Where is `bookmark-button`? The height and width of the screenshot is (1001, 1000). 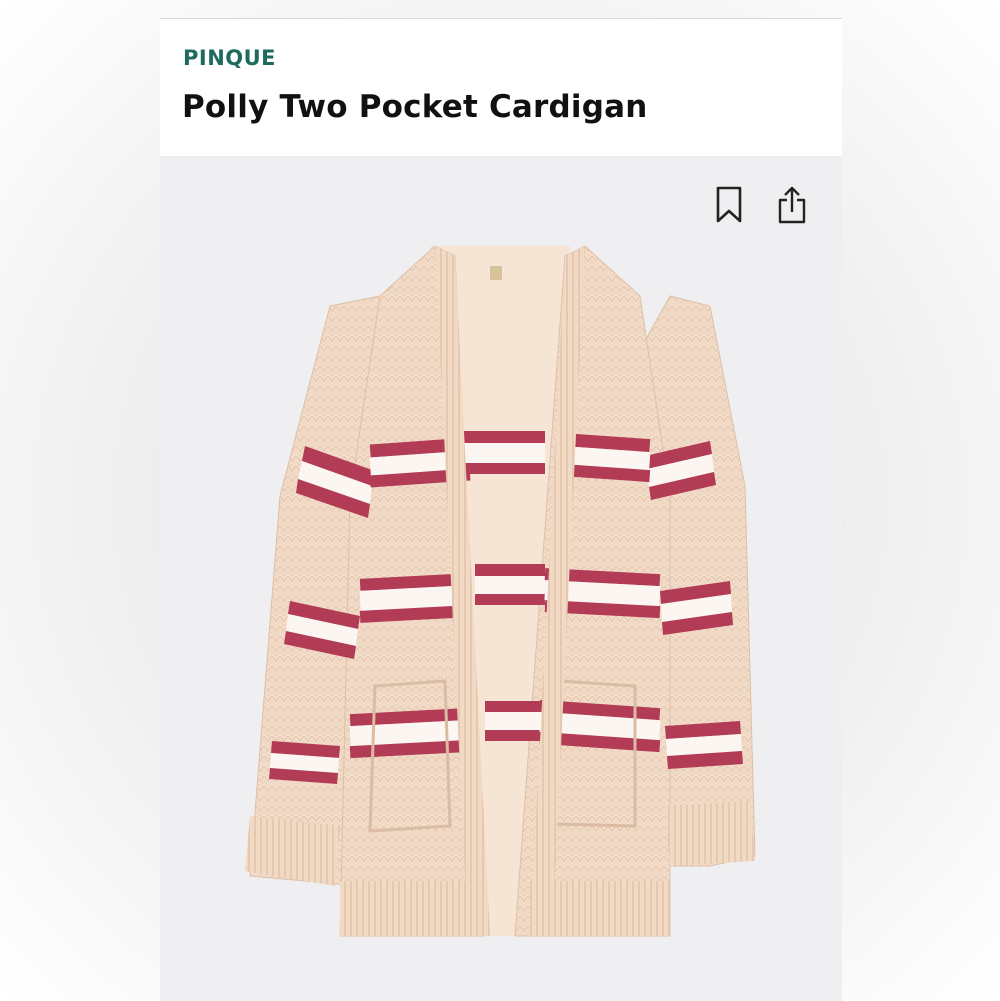 bookmark-button is located at coordinates (729, 205).